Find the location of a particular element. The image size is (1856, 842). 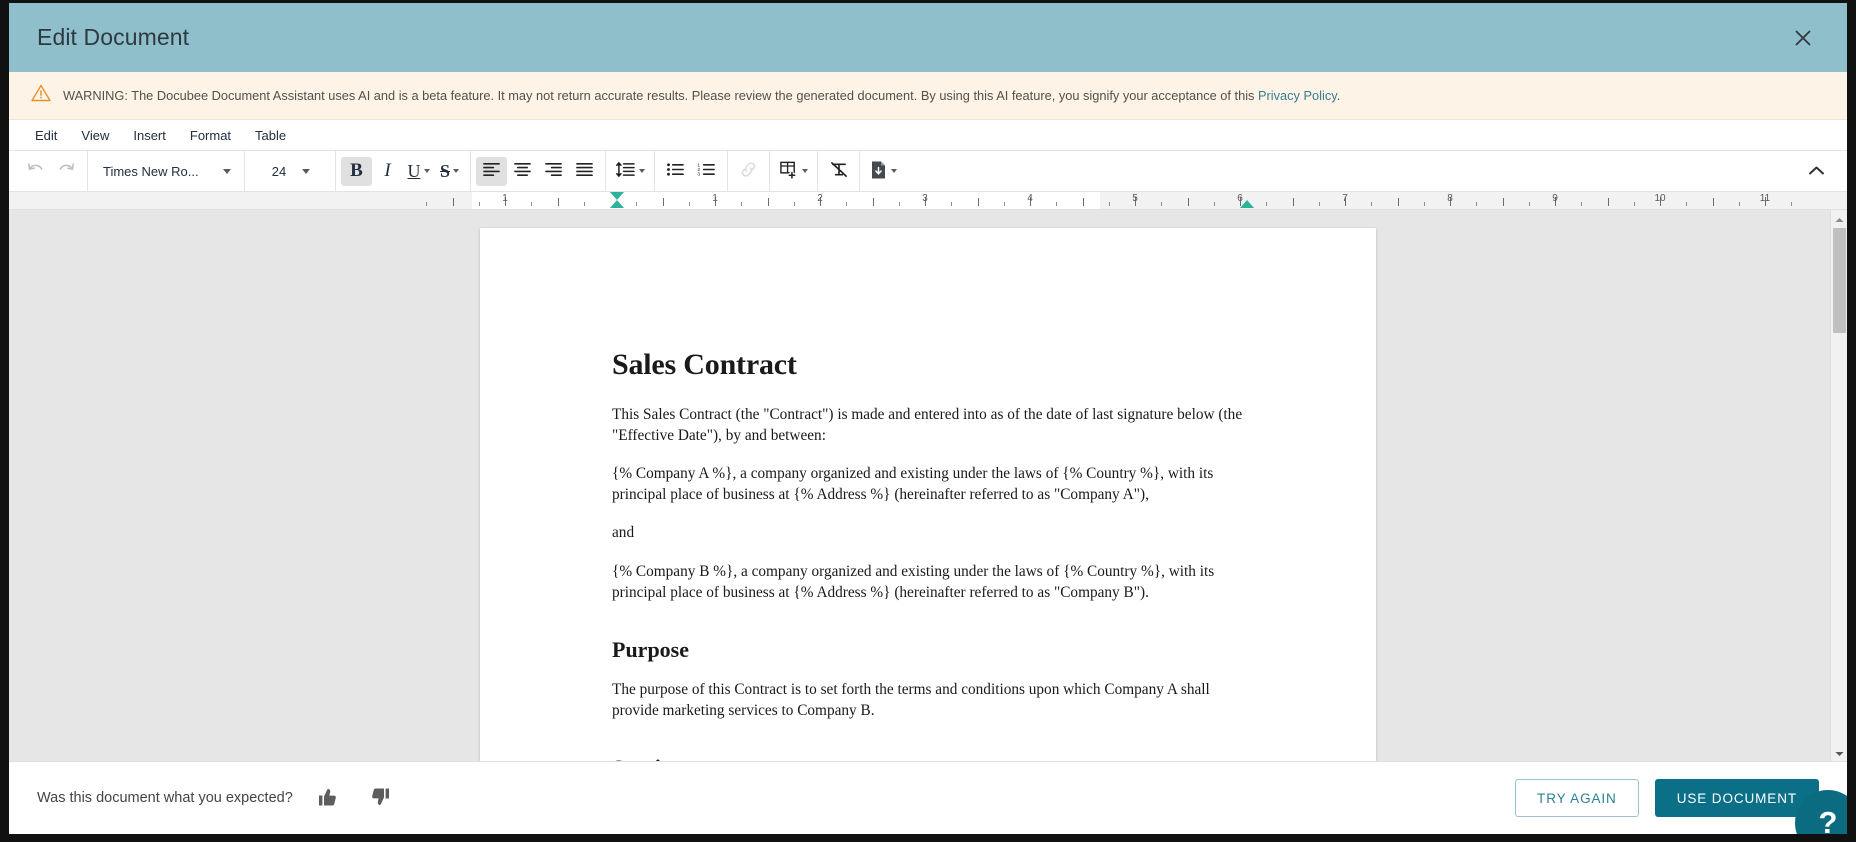

editor-toolbar: Times New Ro... 24 B I U S 1 2 3 is located at coordinates (928, 171).